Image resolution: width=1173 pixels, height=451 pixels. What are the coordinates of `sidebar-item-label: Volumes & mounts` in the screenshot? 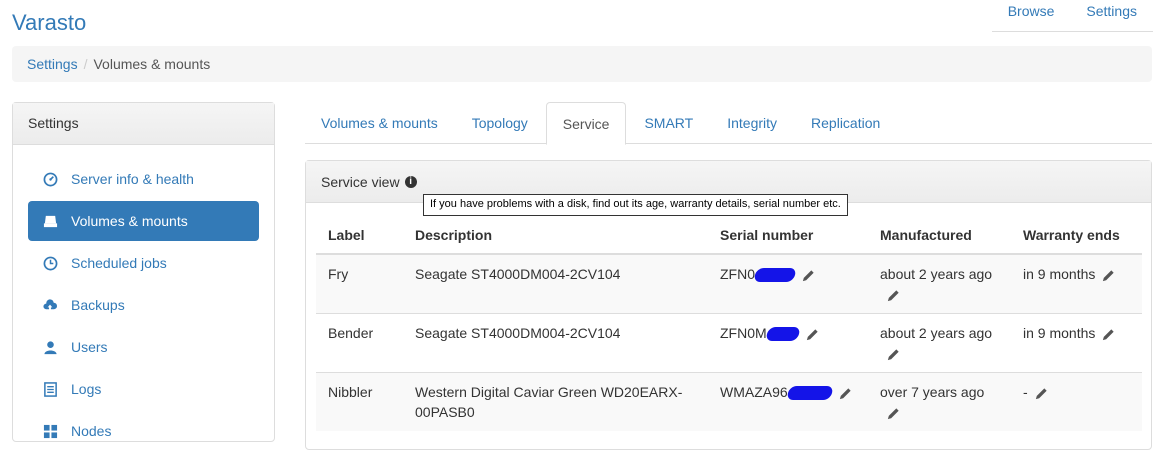 It's located at (129, 221).